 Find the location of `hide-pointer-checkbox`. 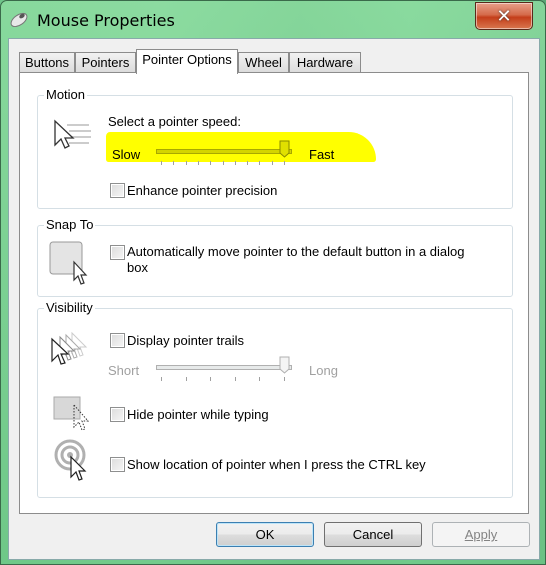

hide-pointer-checkbox is located at coordinates (117, 414).